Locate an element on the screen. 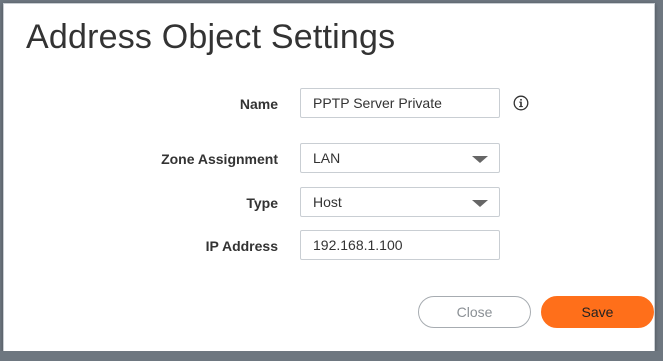 This screenshot has height=361, width=663. ip-address-input: 192.168.1.100 is located at coordinates (400, 245).